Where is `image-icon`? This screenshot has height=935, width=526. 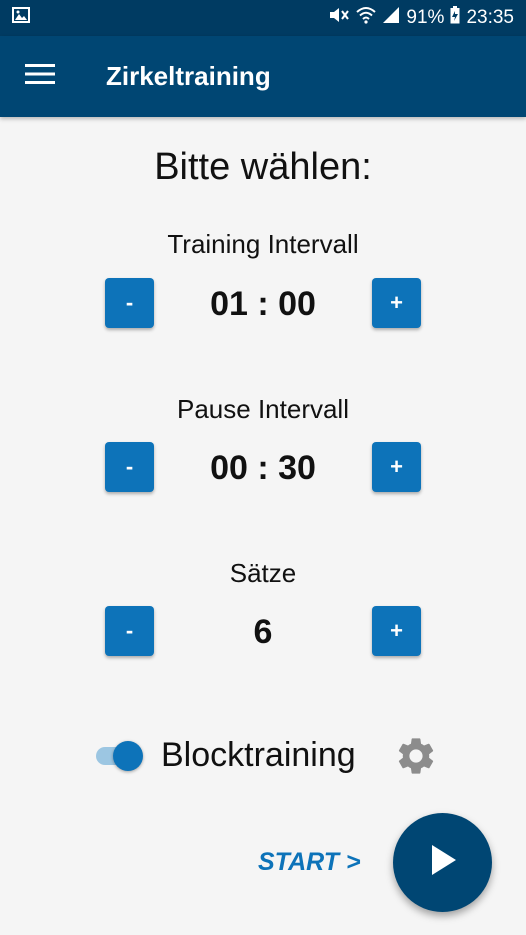 image-icon is located at coordinates (21, 18).